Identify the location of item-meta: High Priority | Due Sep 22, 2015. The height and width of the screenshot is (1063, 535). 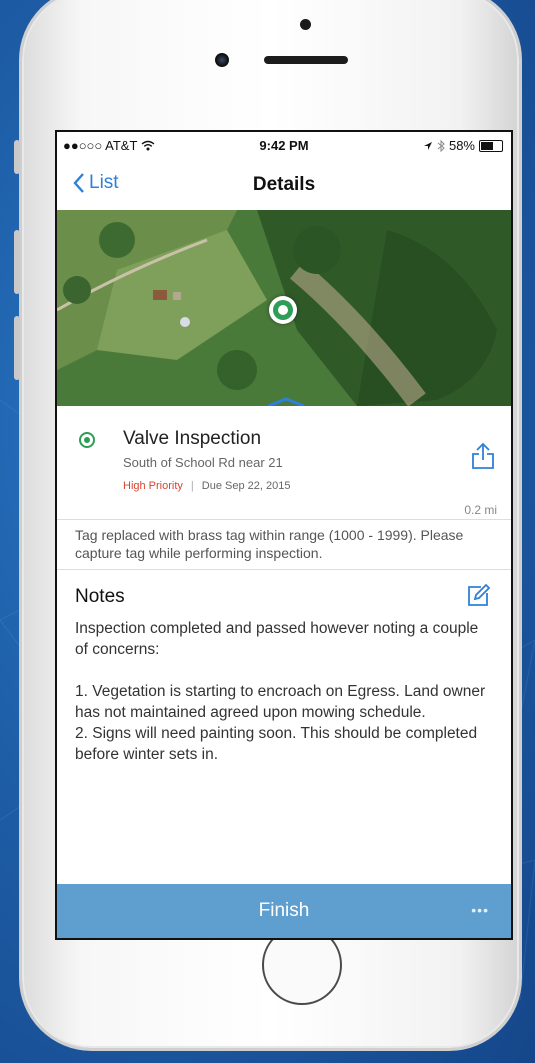
(206, 486).